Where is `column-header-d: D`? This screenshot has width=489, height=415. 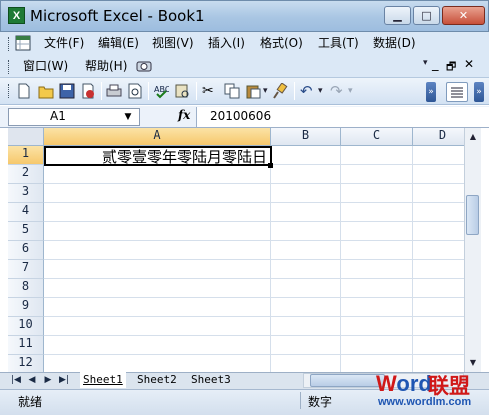
column-header-d: D is located at coordinates (438, 137).